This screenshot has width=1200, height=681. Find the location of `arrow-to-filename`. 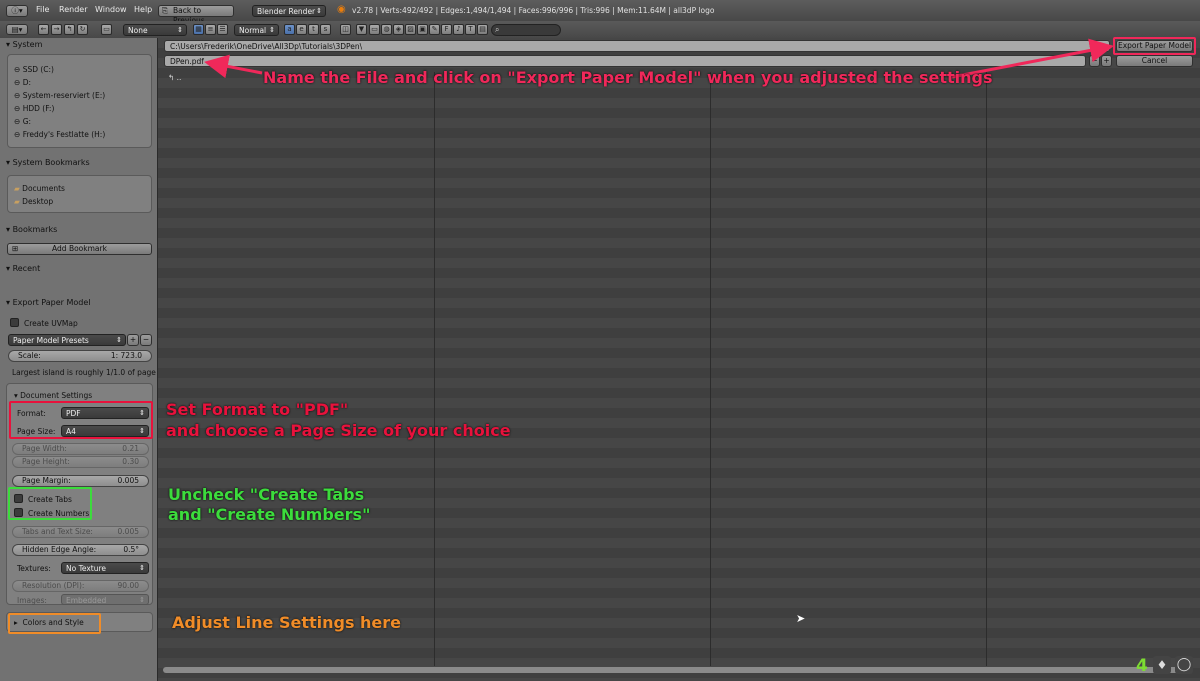

arrow-to-filename is located at coordinates (233, 66).